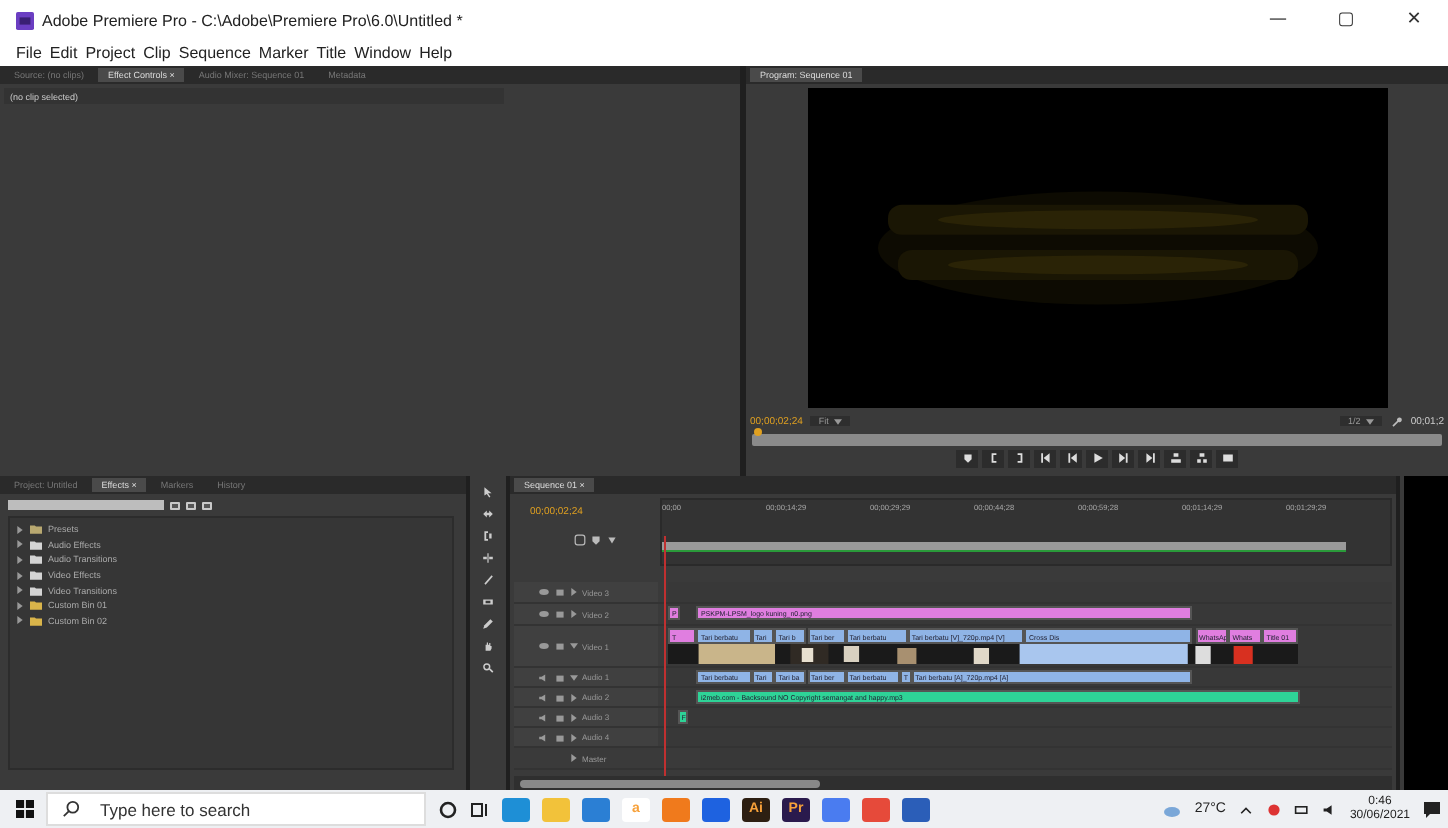 The image size is (1448, 828). What do you see at coordinates (236, 809) in the screenshot?
I see `taskbar-search-field: Type here to search` at bounding box center [236, 809].